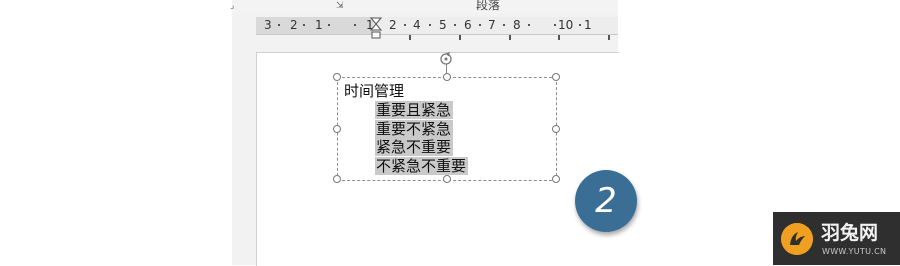 This screenshot has height=266, width=900. I want to click on yutu-logo-icon, so click(797, 239).